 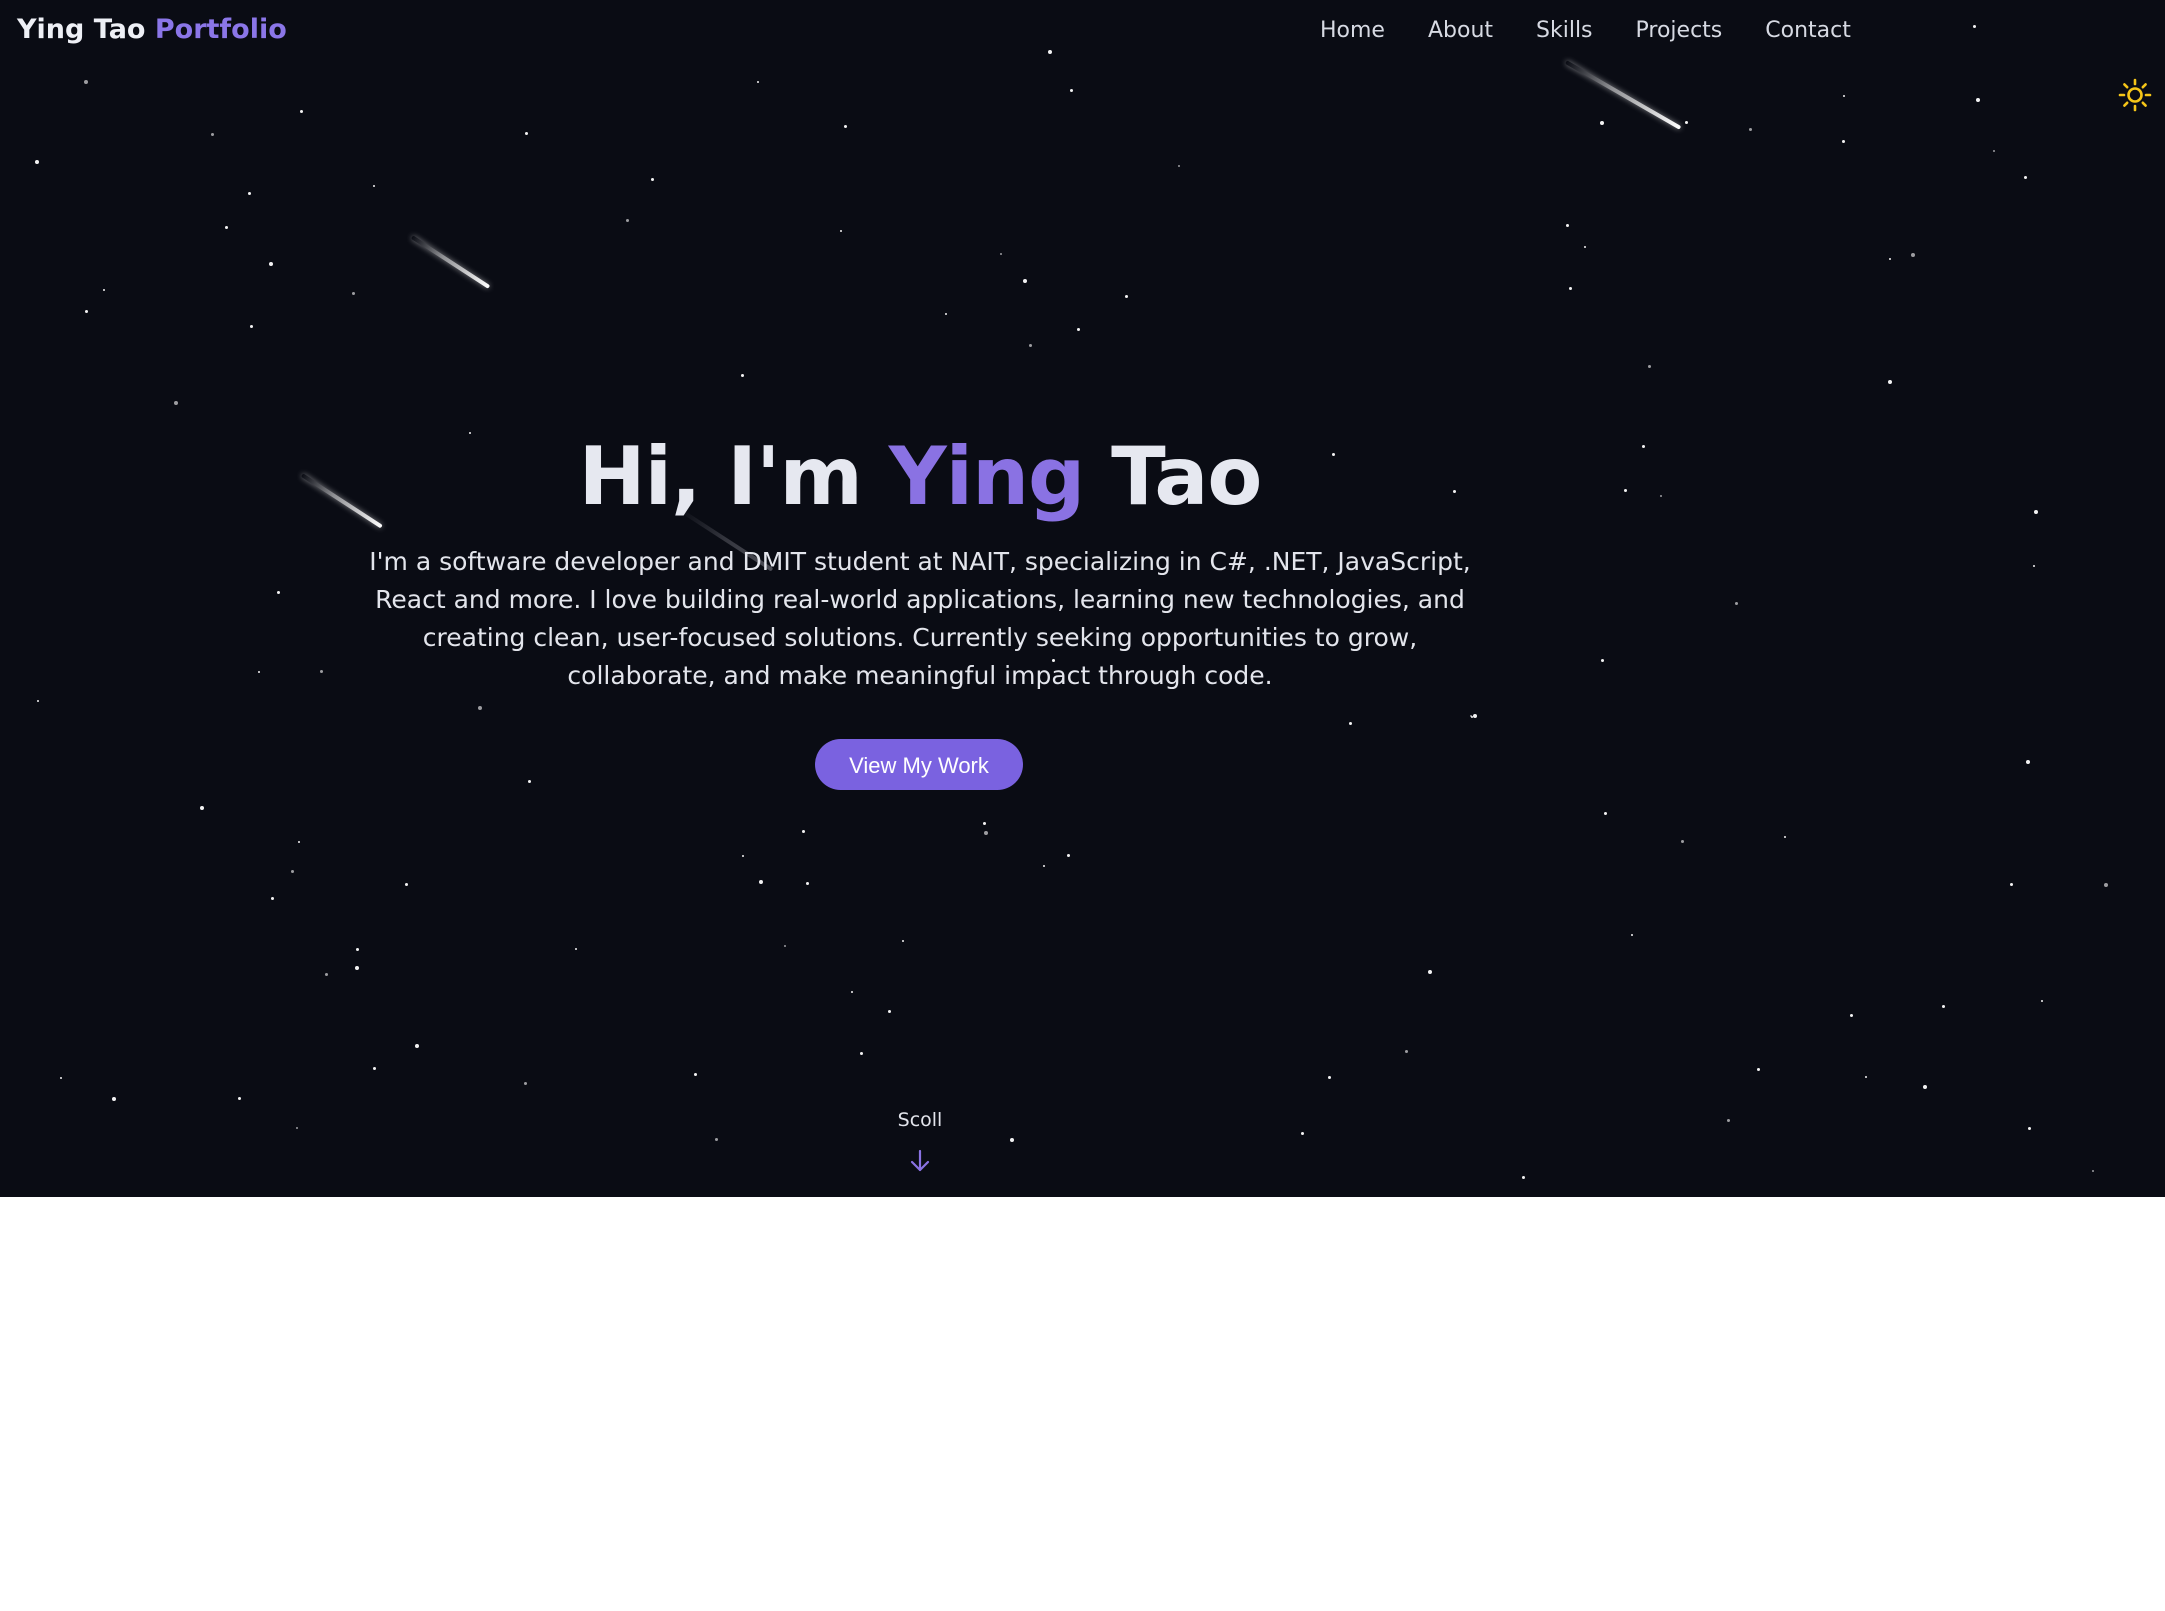 I want to click on view-my-work-button: View My Work, so click(x=919, y=764).